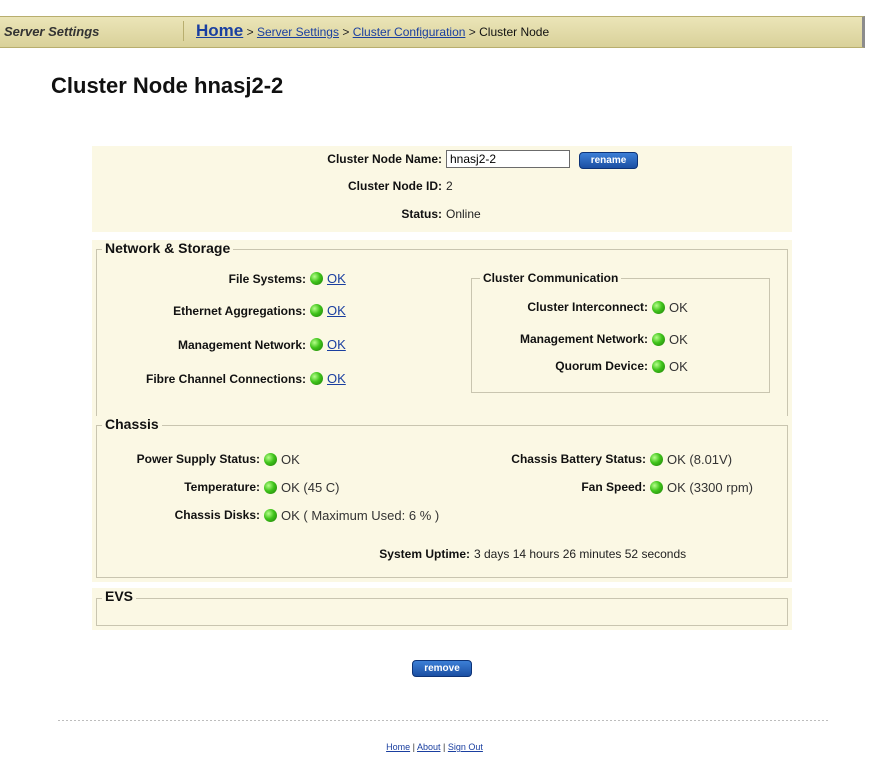 This screenshot has height=767, width=869. What do you see at coordinates (326, 345) in the screenshot?
I see `management-network-status: OK` at bounding box center [326, 345].